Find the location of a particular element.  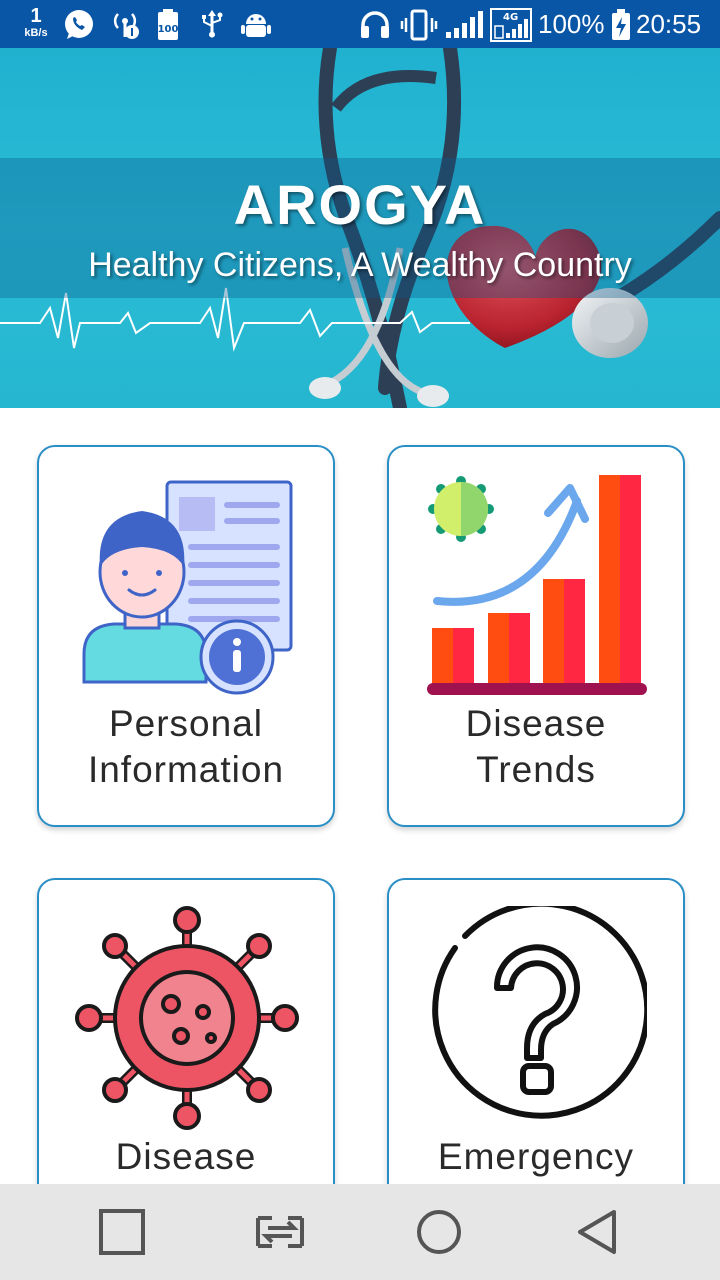

net-speed: 1 kB/s is located at coordinates (36, 22).